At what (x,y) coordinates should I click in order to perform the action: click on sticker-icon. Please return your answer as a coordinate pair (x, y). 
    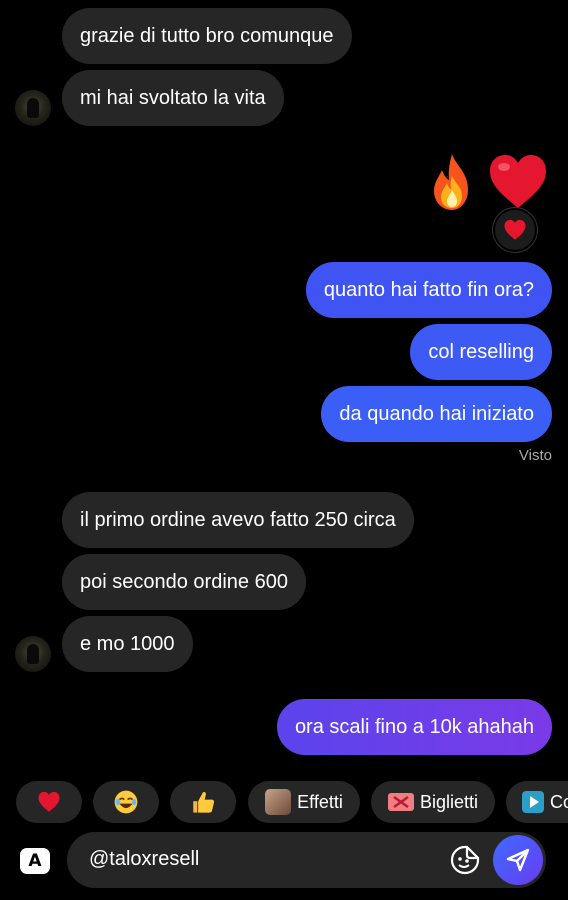
    Looking at the image, I should click on (465, 860).